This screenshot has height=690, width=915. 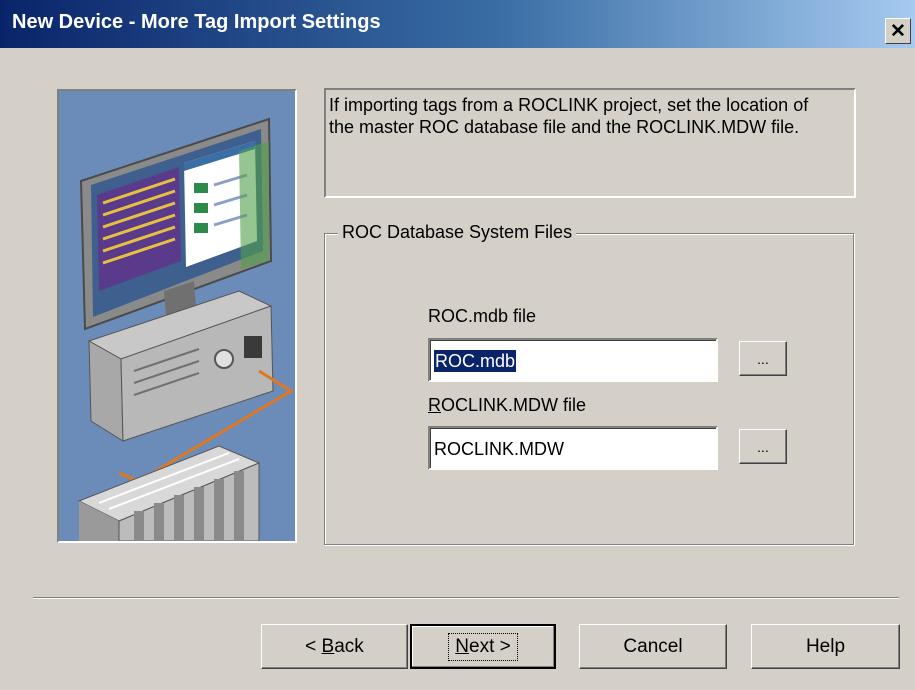 I want to click on next-button: Next >, so click(x=483, y=646).